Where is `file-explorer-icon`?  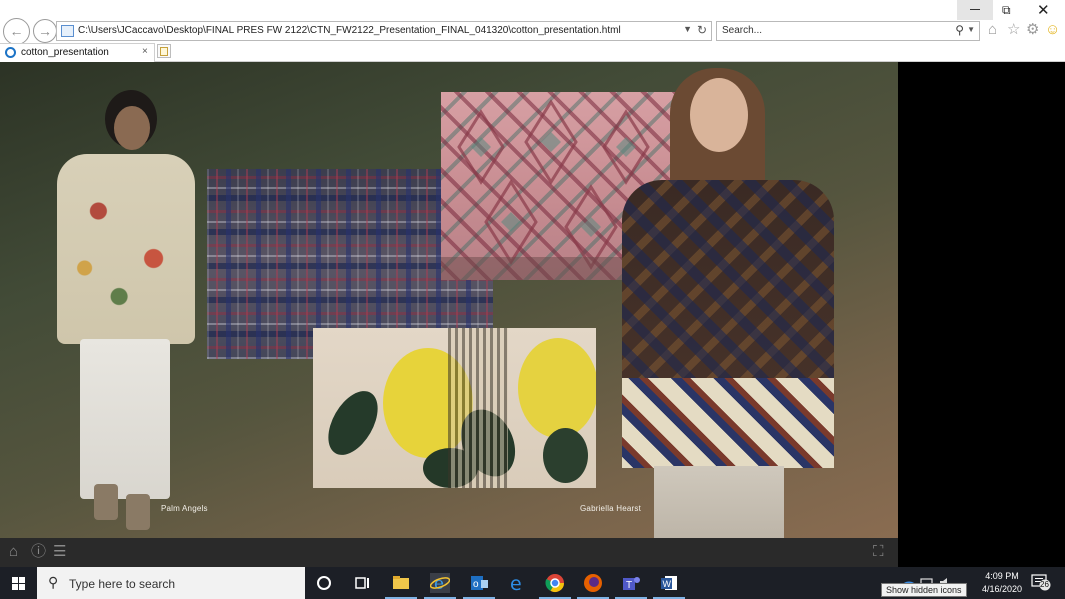 file-explorer-icon is located at coordinates (401, 586).